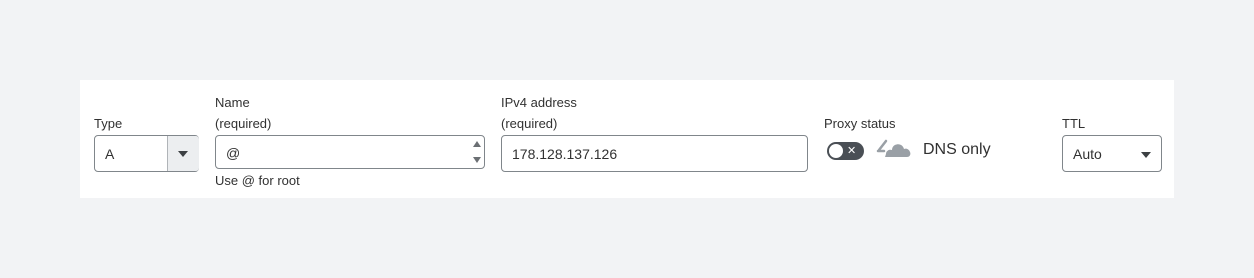 The height and width of the screenshot is (278, 1254). What do you see at coordinates (257, 180) in the screenshot?
I see `name-hint: Use @ for root` at bounding box center [257, 180].